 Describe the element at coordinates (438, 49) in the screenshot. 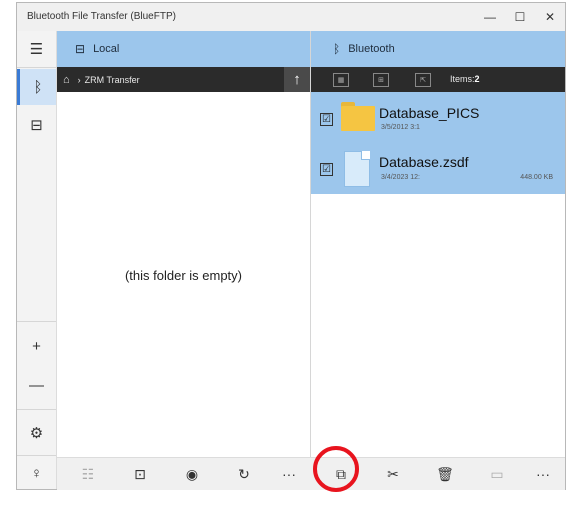

I see `bluetooth-header: ᛒ Bluetooth` at that location.